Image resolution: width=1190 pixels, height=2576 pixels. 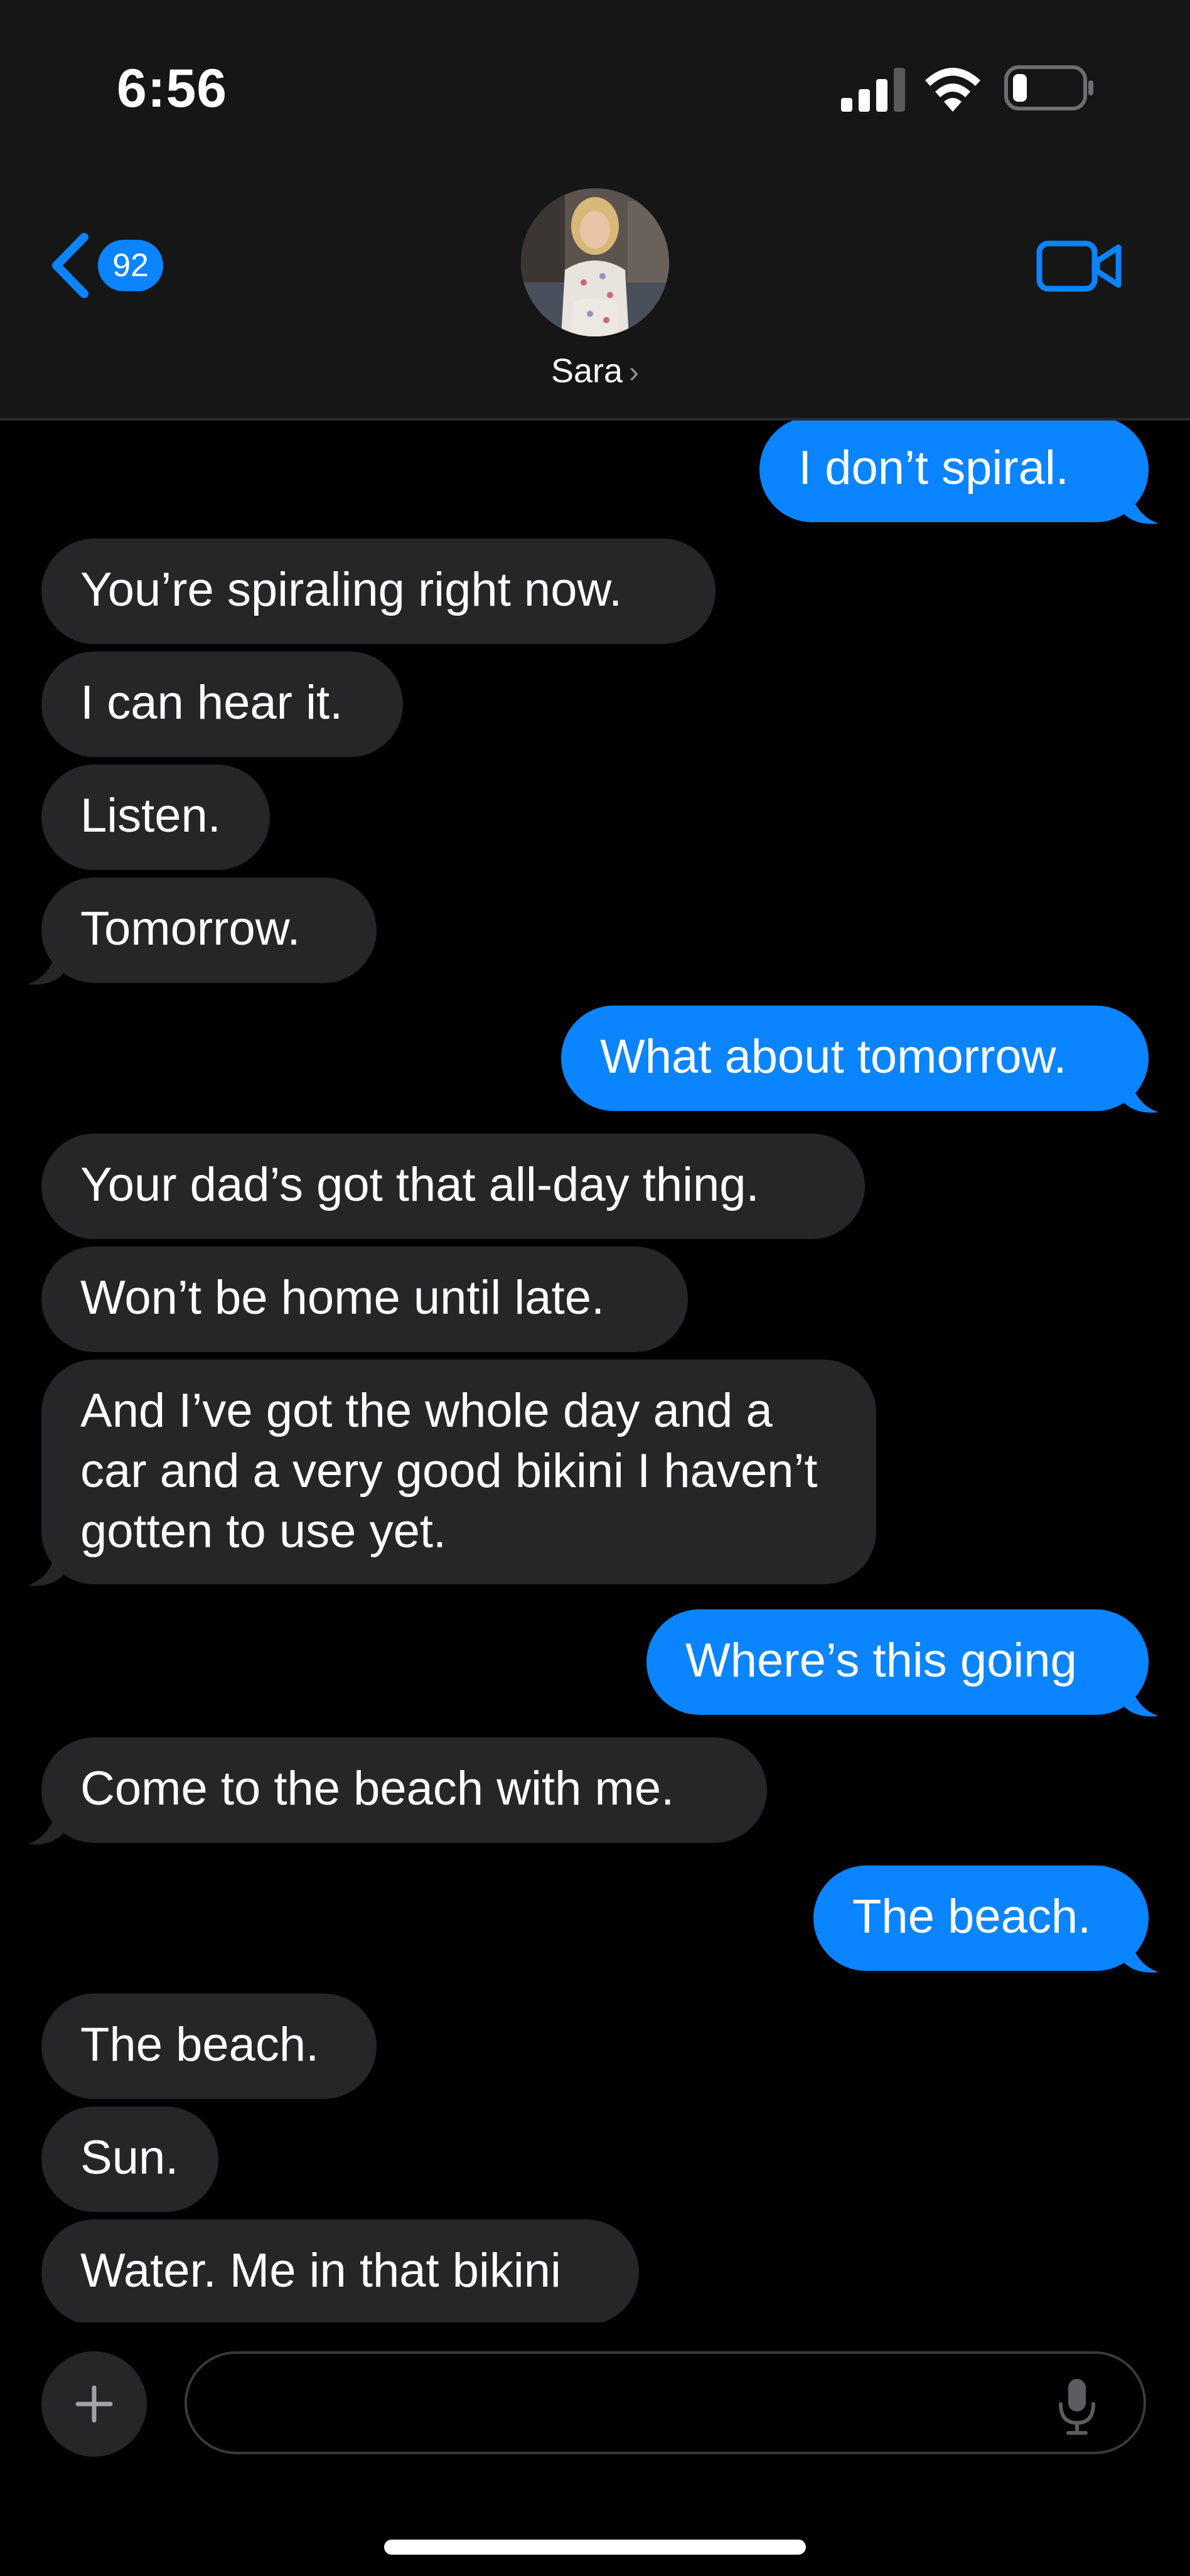 I want to click on outgoing-message: I don’t spiral., so click(x=954, y=469).